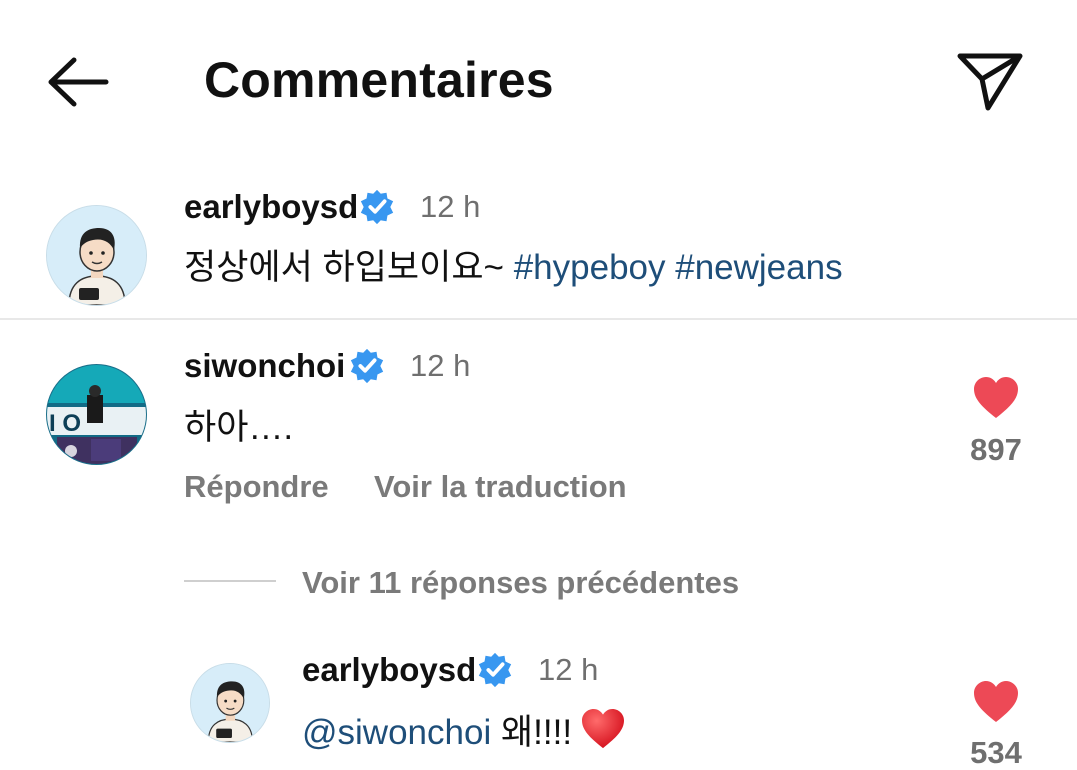 This screenshot has height=770, width=1077. I want to click on reply-button: Répondre, so click(256, 487).